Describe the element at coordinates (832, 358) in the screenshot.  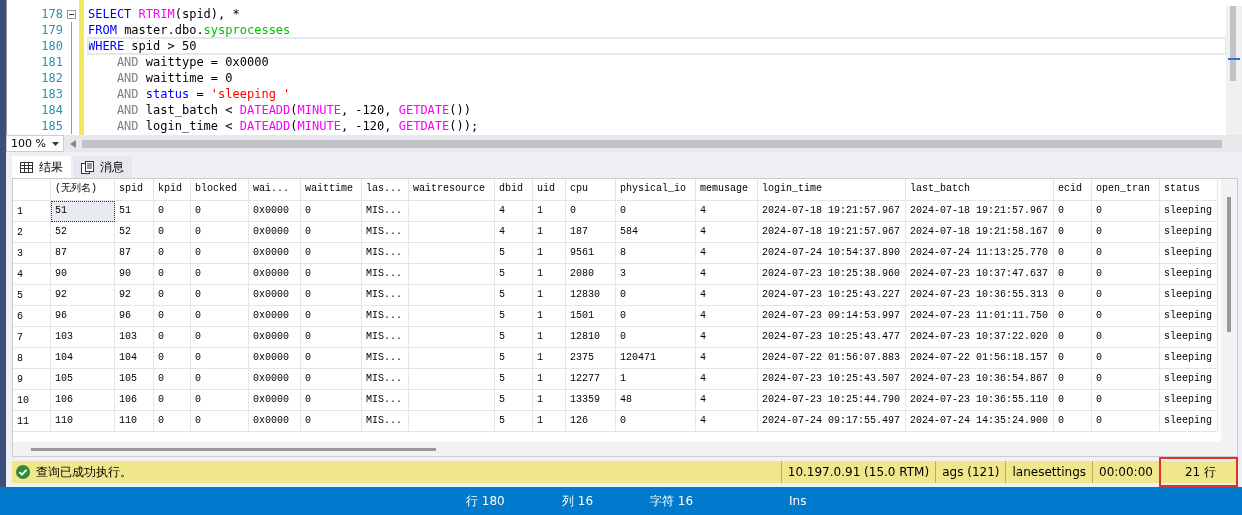
I see `table-cell: 2024-07-22 01:56:07.883` at that location.